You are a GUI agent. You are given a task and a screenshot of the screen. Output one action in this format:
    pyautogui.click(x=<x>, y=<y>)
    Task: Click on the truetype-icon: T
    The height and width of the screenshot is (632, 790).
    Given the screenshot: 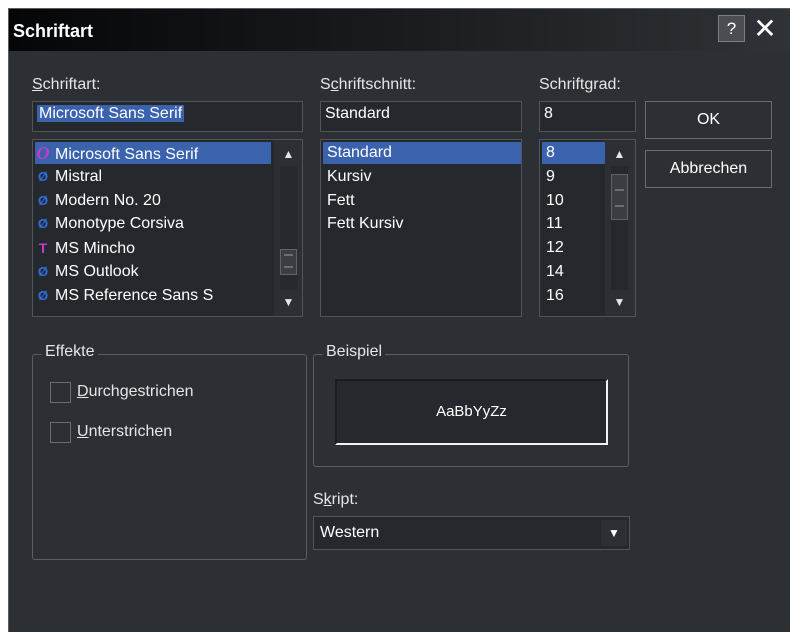 What is the action you would take?
    pyautogui.click(x=43, y=248)
    